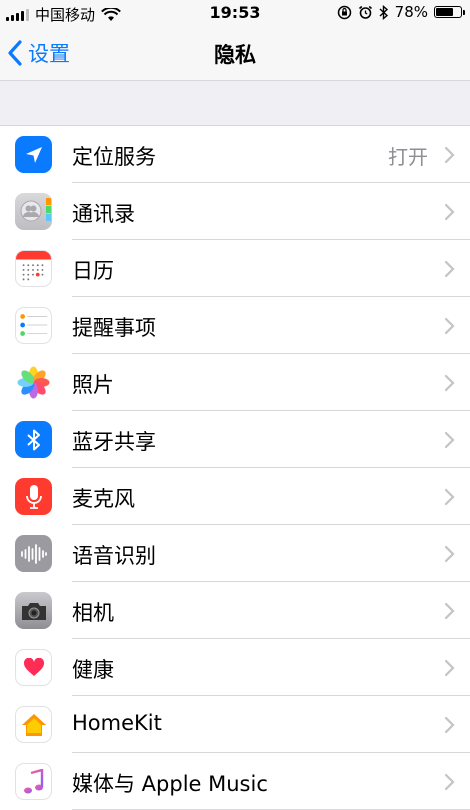 The image size is (470, 810). Describe the element at coordinates (235, 154) in the screenshot. I see `list-item-location-services: 定位服务 打开` at that location.